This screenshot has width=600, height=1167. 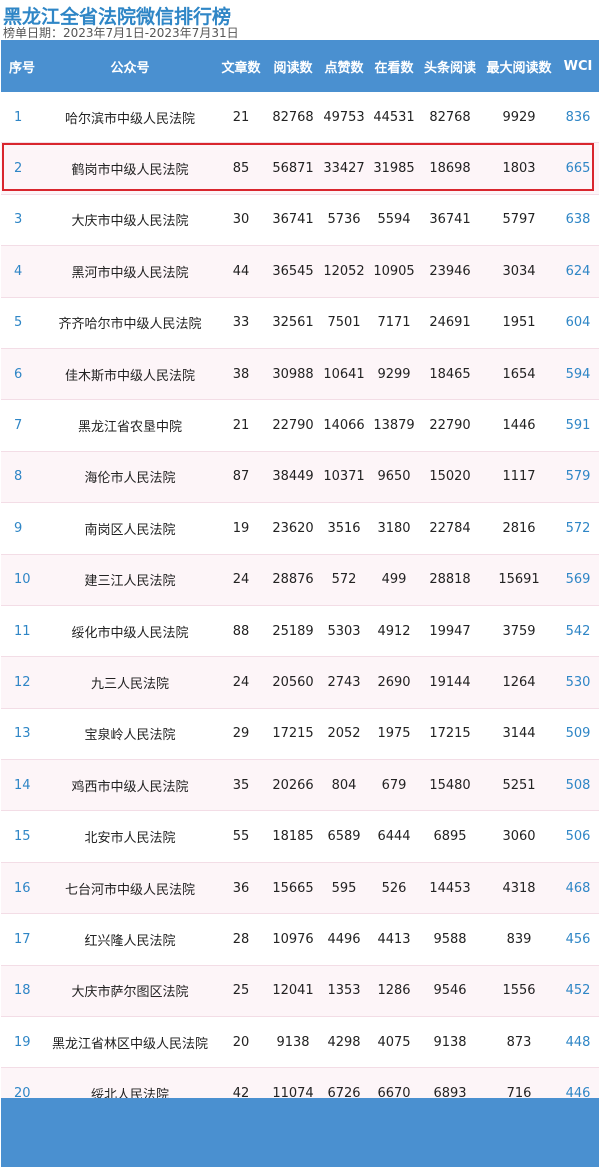 I want to click on rank-cell: 11, so click(x=23, y=631).